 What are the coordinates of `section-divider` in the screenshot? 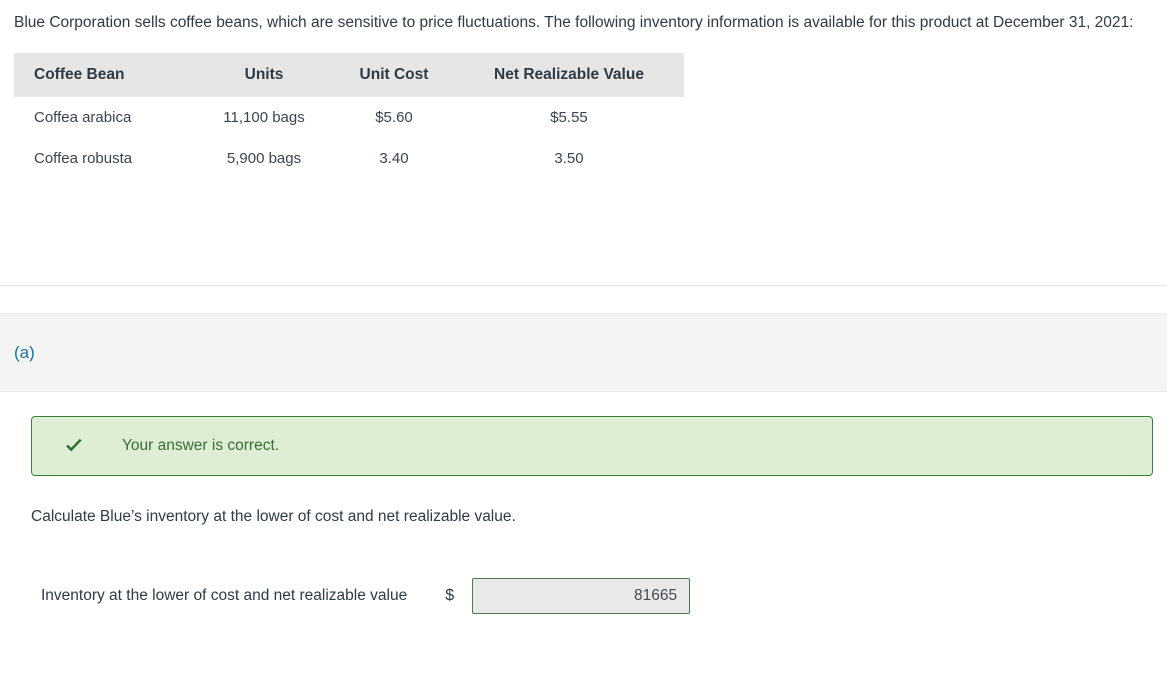 It's located at (583, 285).